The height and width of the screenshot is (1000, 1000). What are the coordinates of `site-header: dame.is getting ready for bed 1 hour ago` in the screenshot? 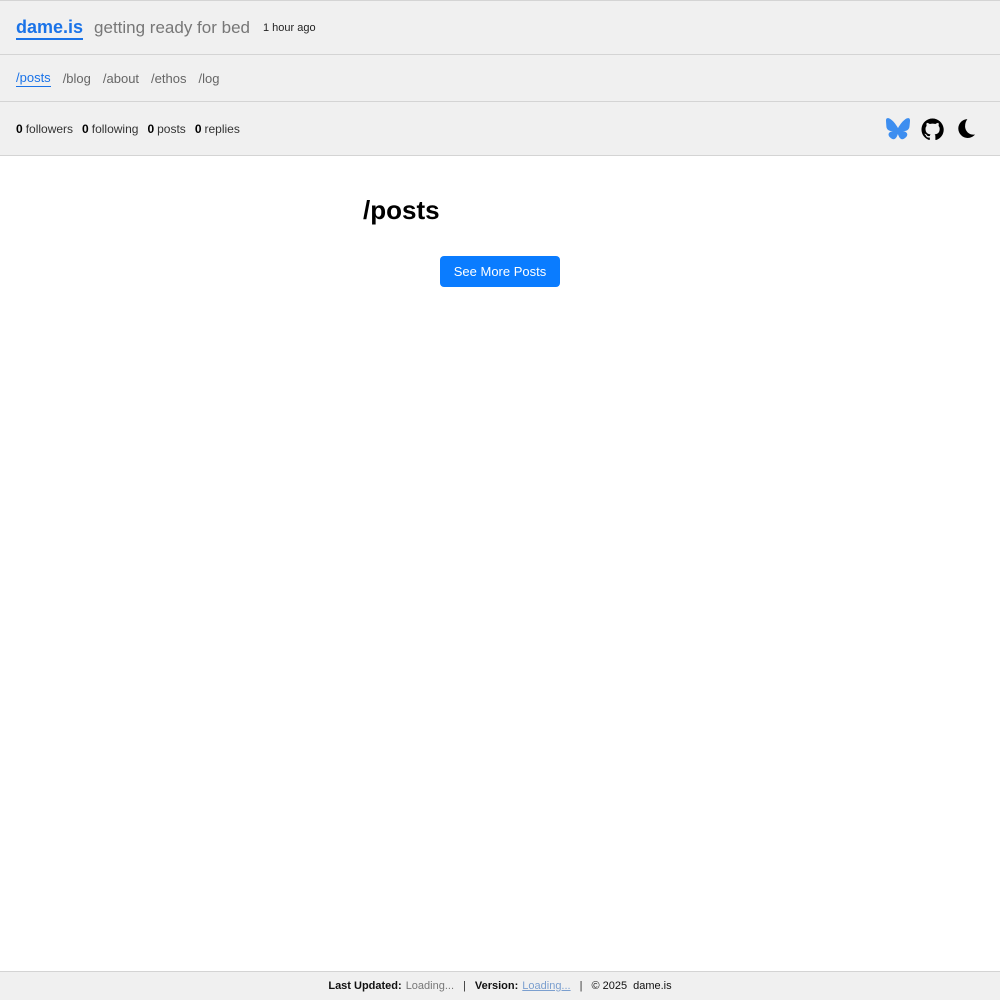 It's located at (500, 27).